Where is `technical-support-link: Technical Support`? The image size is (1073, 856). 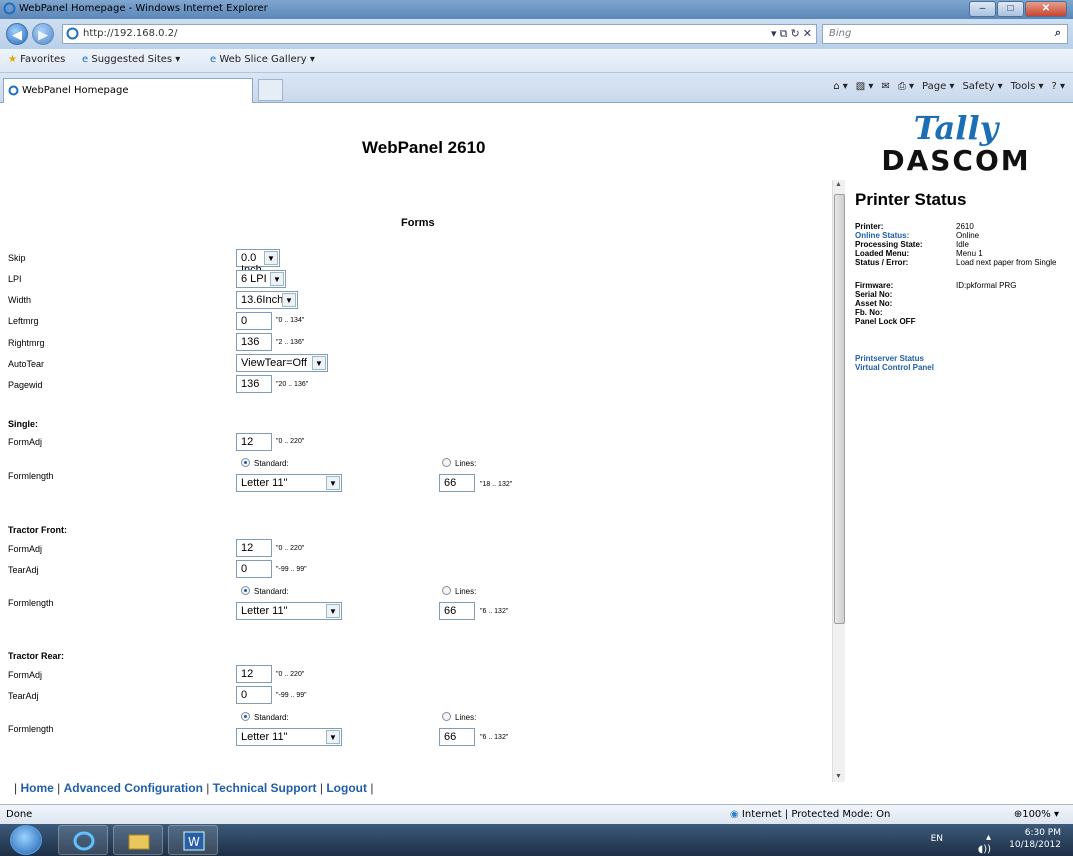
technical-support-link: Technical Support is located at coordinates (265, 788).